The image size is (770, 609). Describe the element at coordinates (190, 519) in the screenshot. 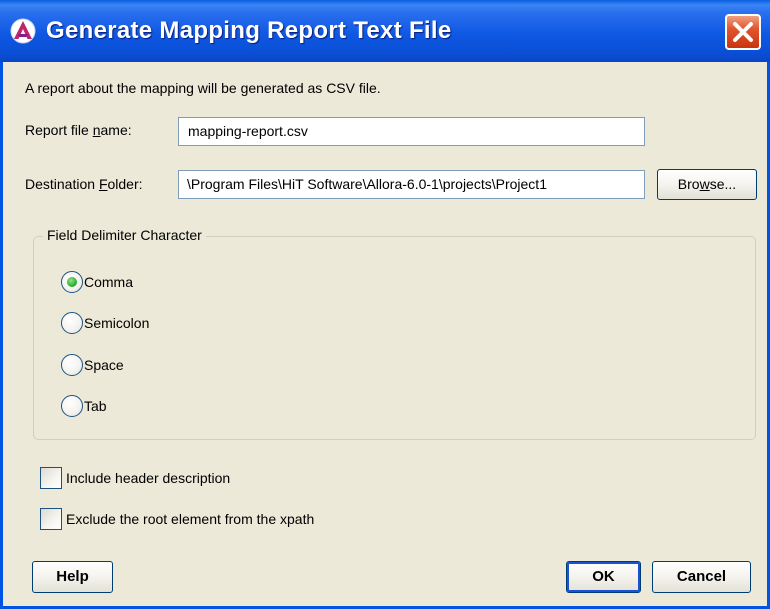

I see `exclude-root-label: Exclude the root element from the xpath` at that location.